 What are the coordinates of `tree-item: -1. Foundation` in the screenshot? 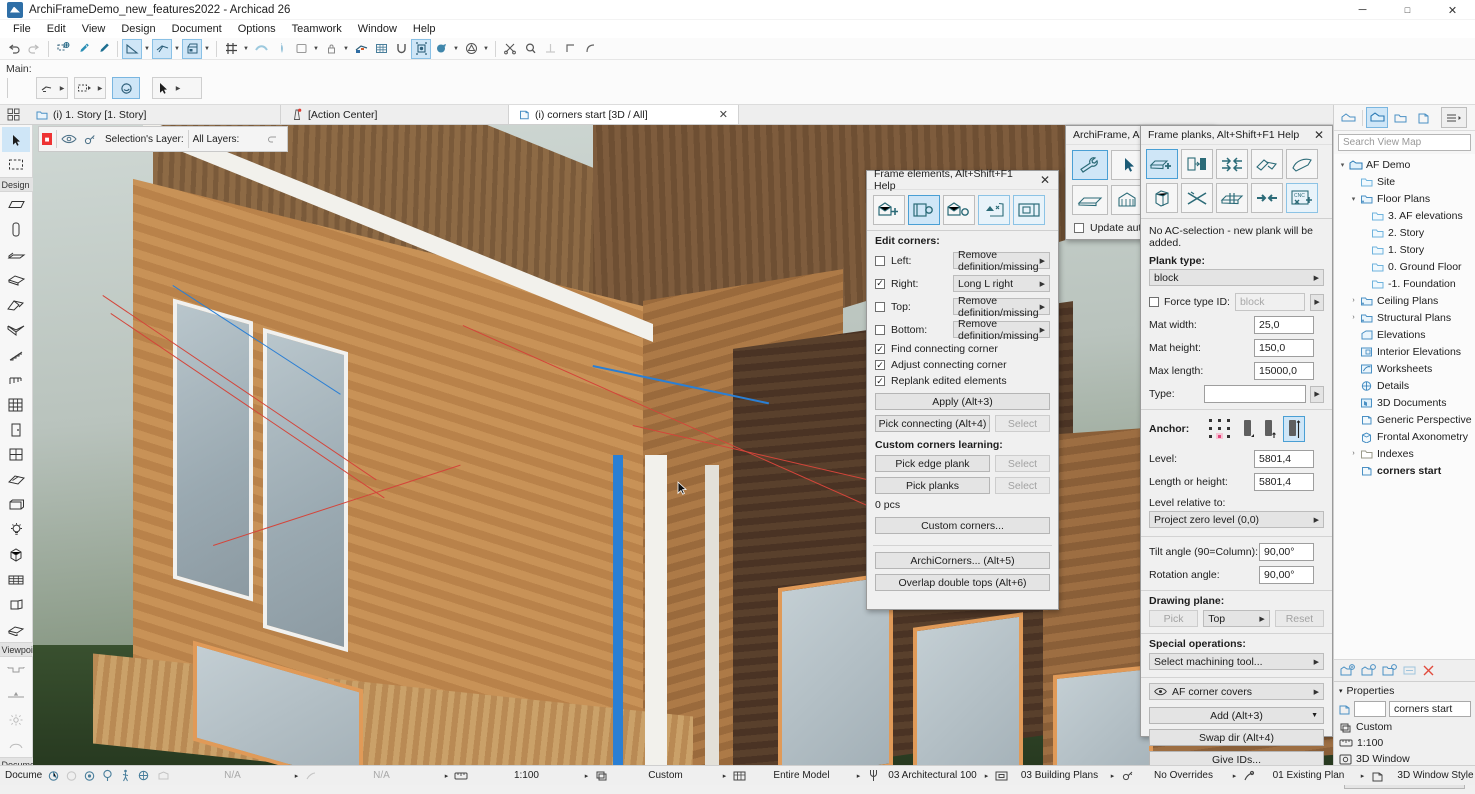 It's located at (1404, 283).